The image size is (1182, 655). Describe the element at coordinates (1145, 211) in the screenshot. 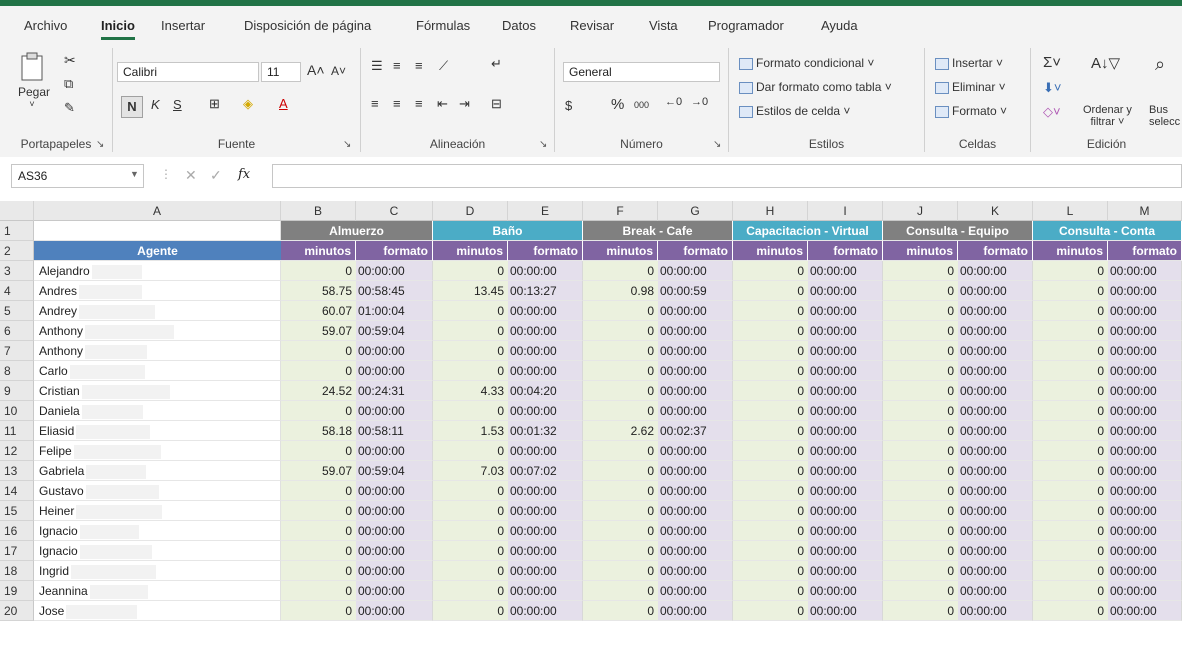

I see `column-header-m: M` at that location.